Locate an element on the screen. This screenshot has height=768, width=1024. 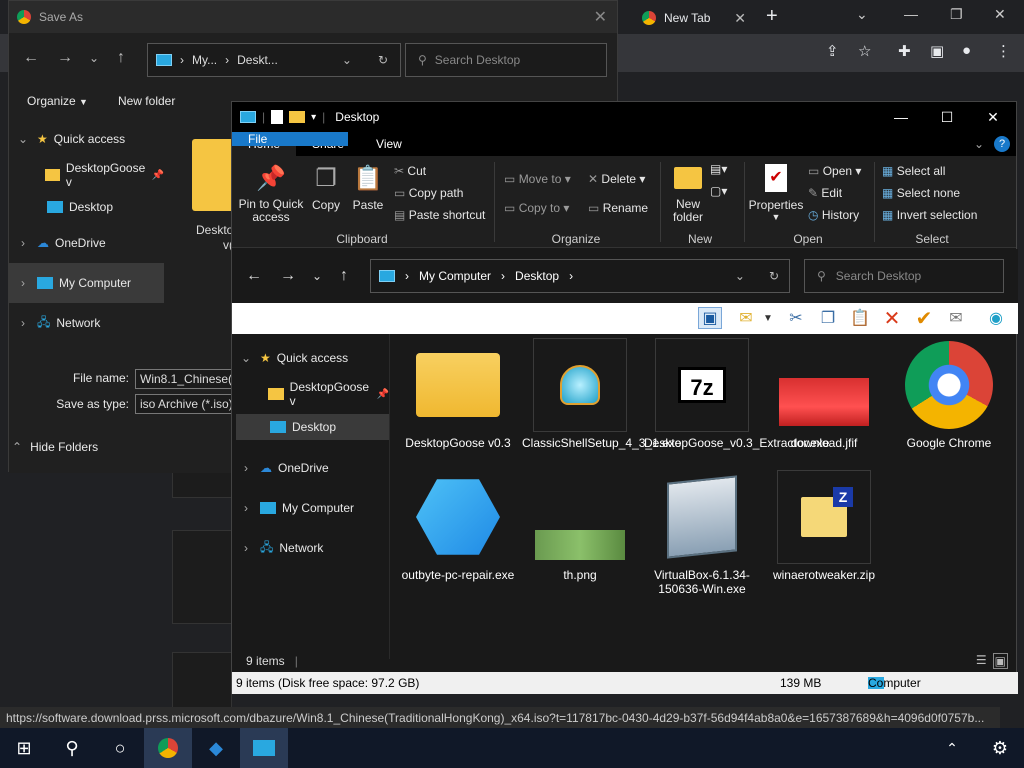
extensions-icon: ✚ is located at coordinates (904, 51).